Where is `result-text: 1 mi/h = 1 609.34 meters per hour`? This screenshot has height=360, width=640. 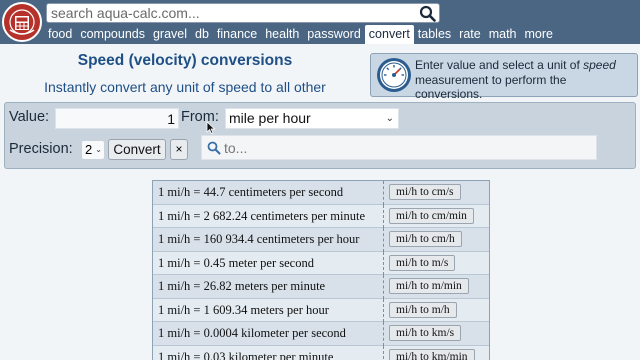 result-text: 1 mi/h = 1 609.34 meters per hour is located at coordinates (243, 309).